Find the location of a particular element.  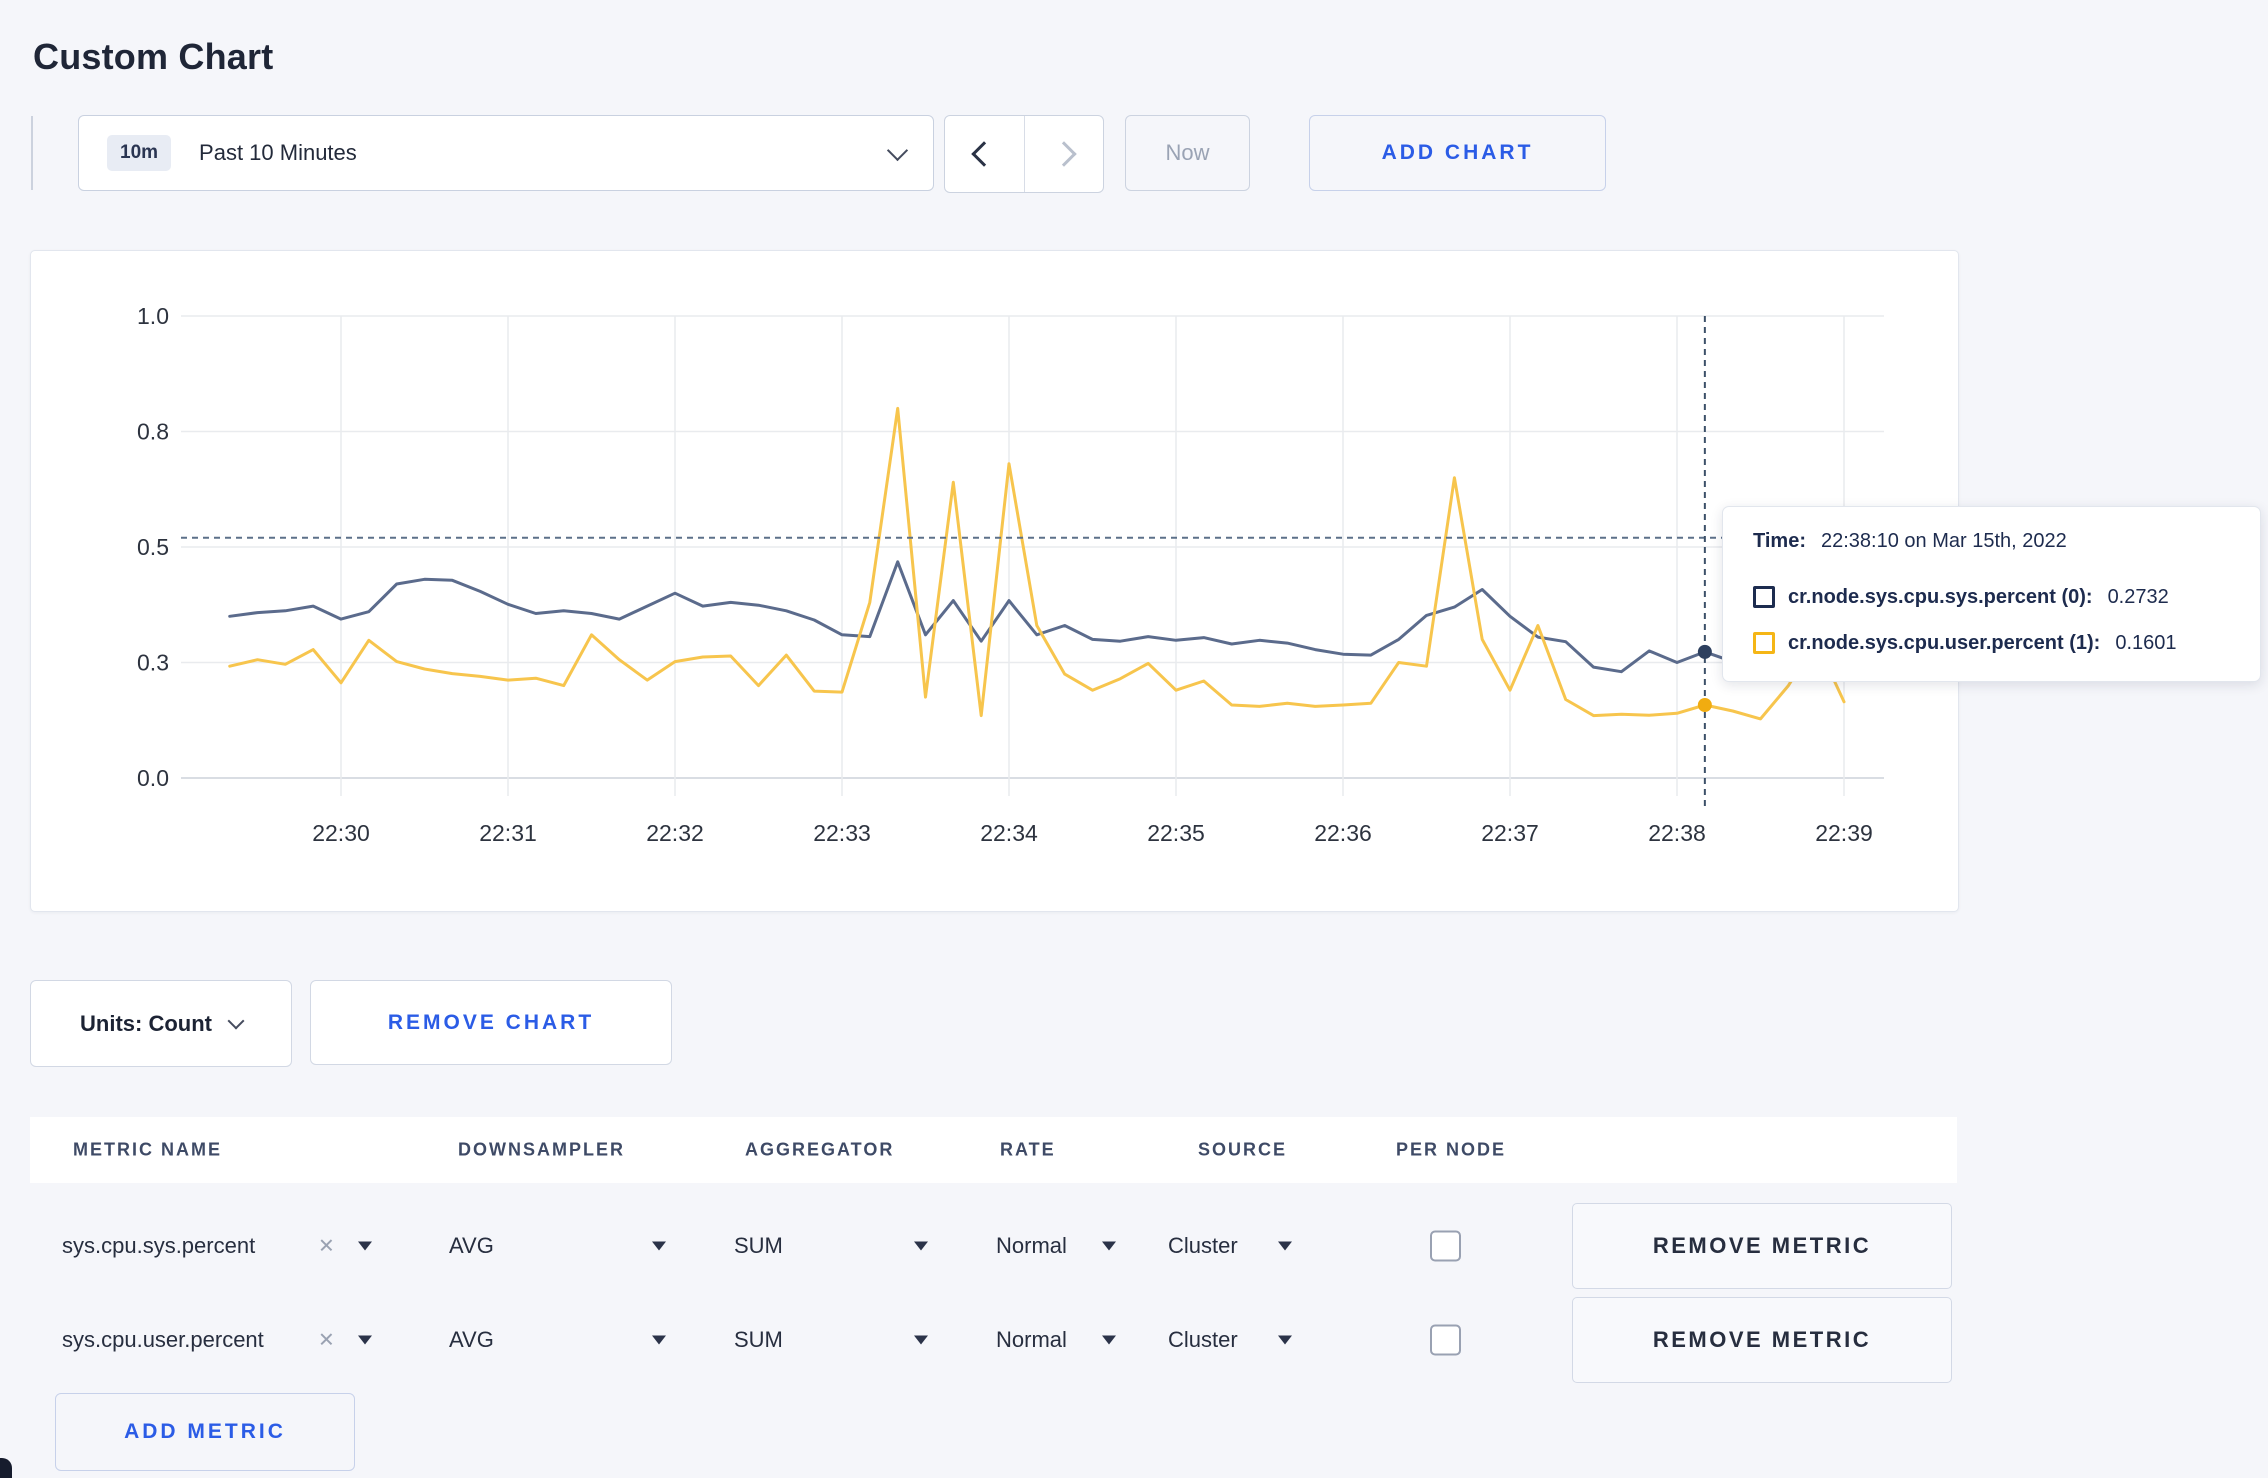

toolbar-divider is located at coordinates (32, 153).